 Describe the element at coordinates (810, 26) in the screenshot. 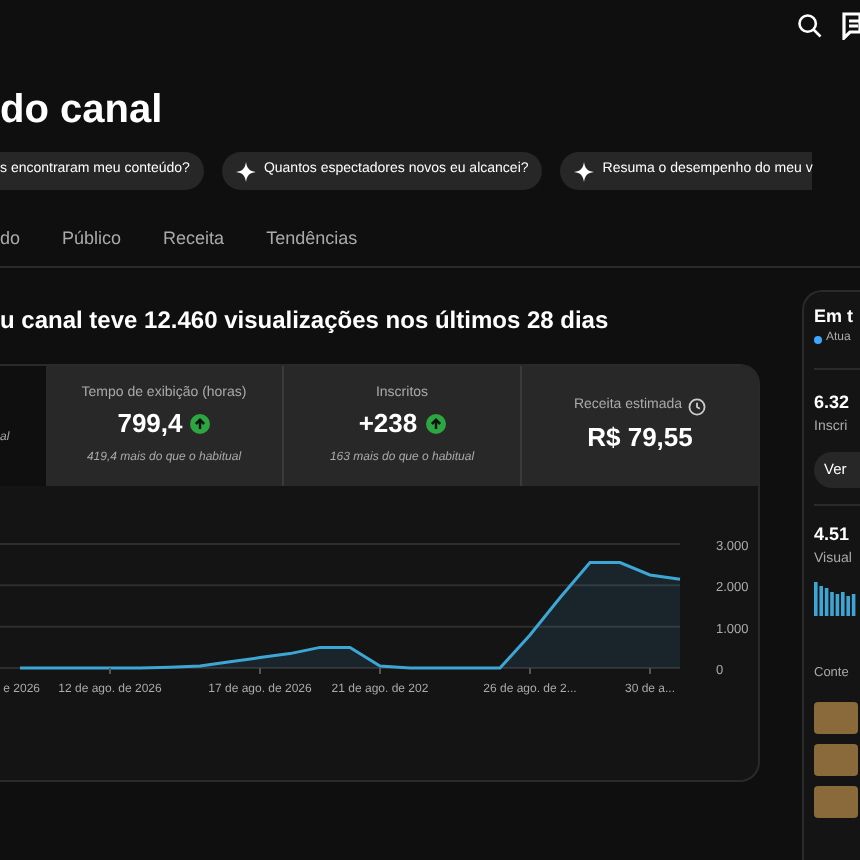

I see `search-icon` at that location.